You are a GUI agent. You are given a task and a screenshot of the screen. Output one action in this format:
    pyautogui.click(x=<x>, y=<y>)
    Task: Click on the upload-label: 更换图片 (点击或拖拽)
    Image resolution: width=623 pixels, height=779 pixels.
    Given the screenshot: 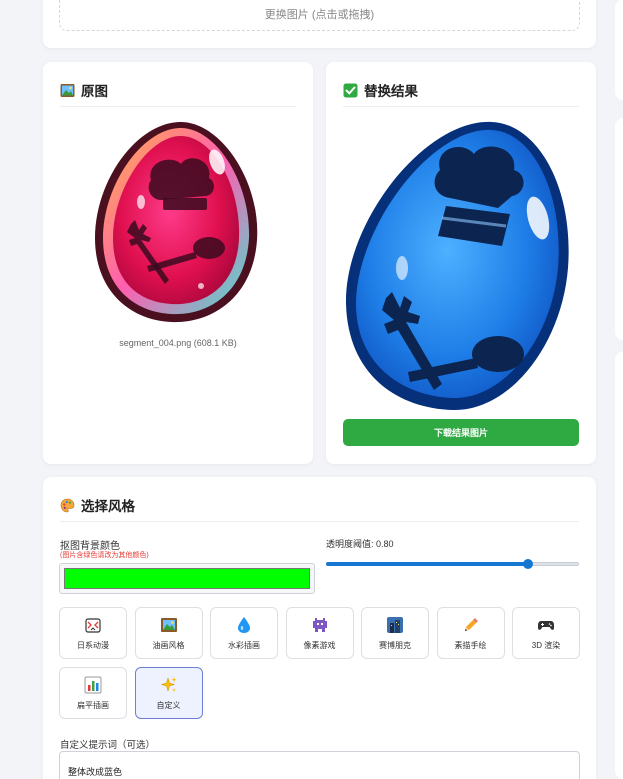 What is the action you would take?
    pyautogui.click(x=319, y=15)
    